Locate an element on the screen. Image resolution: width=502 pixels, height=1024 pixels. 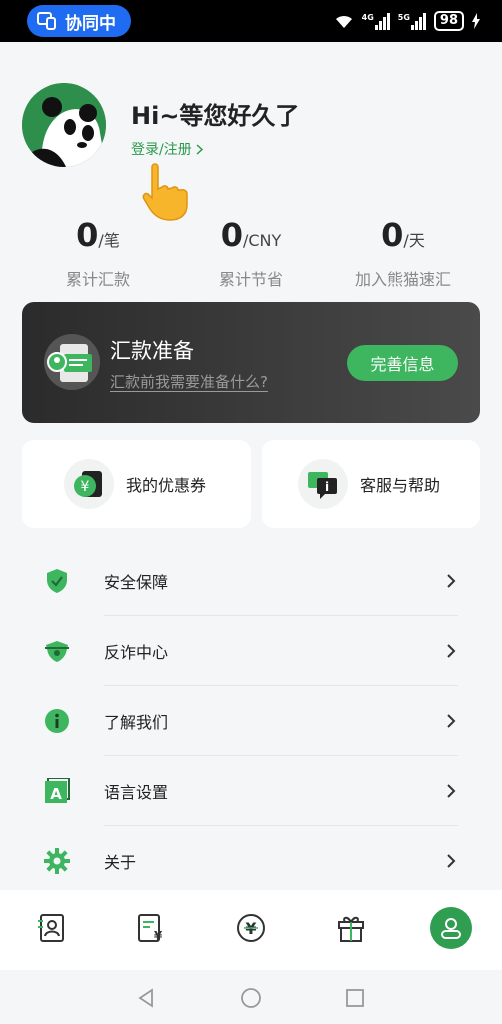
gift-icon is located at coordinates (351, 929).